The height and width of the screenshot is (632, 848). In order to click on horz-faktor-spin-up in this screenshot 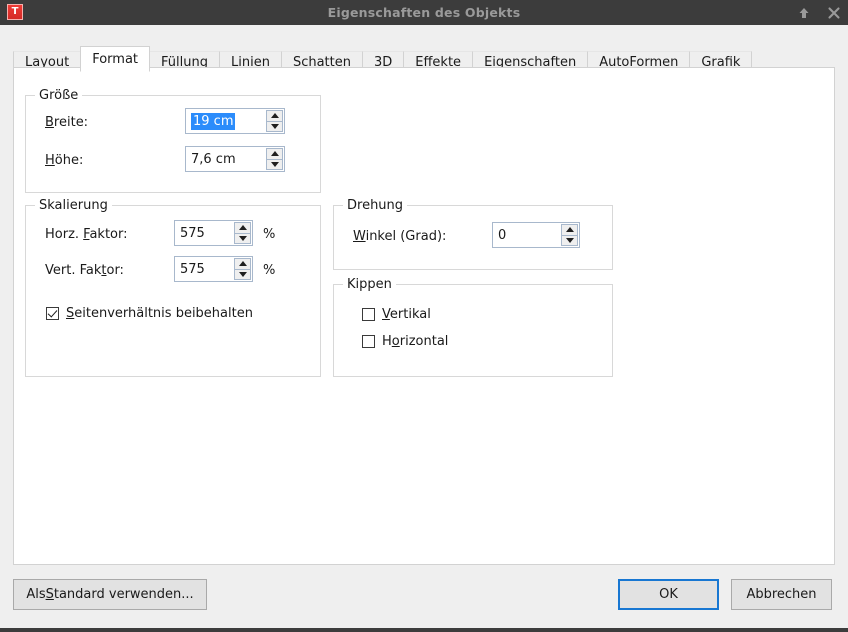, I will do `click(242, 228)`.